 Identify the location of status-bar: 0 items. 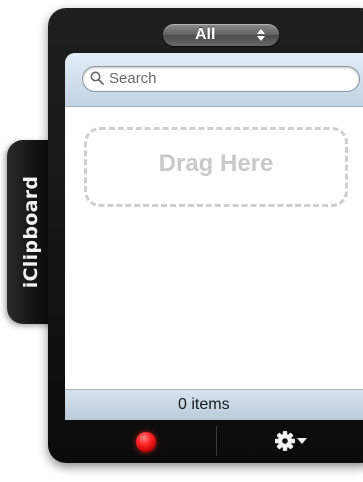
(214, 404).